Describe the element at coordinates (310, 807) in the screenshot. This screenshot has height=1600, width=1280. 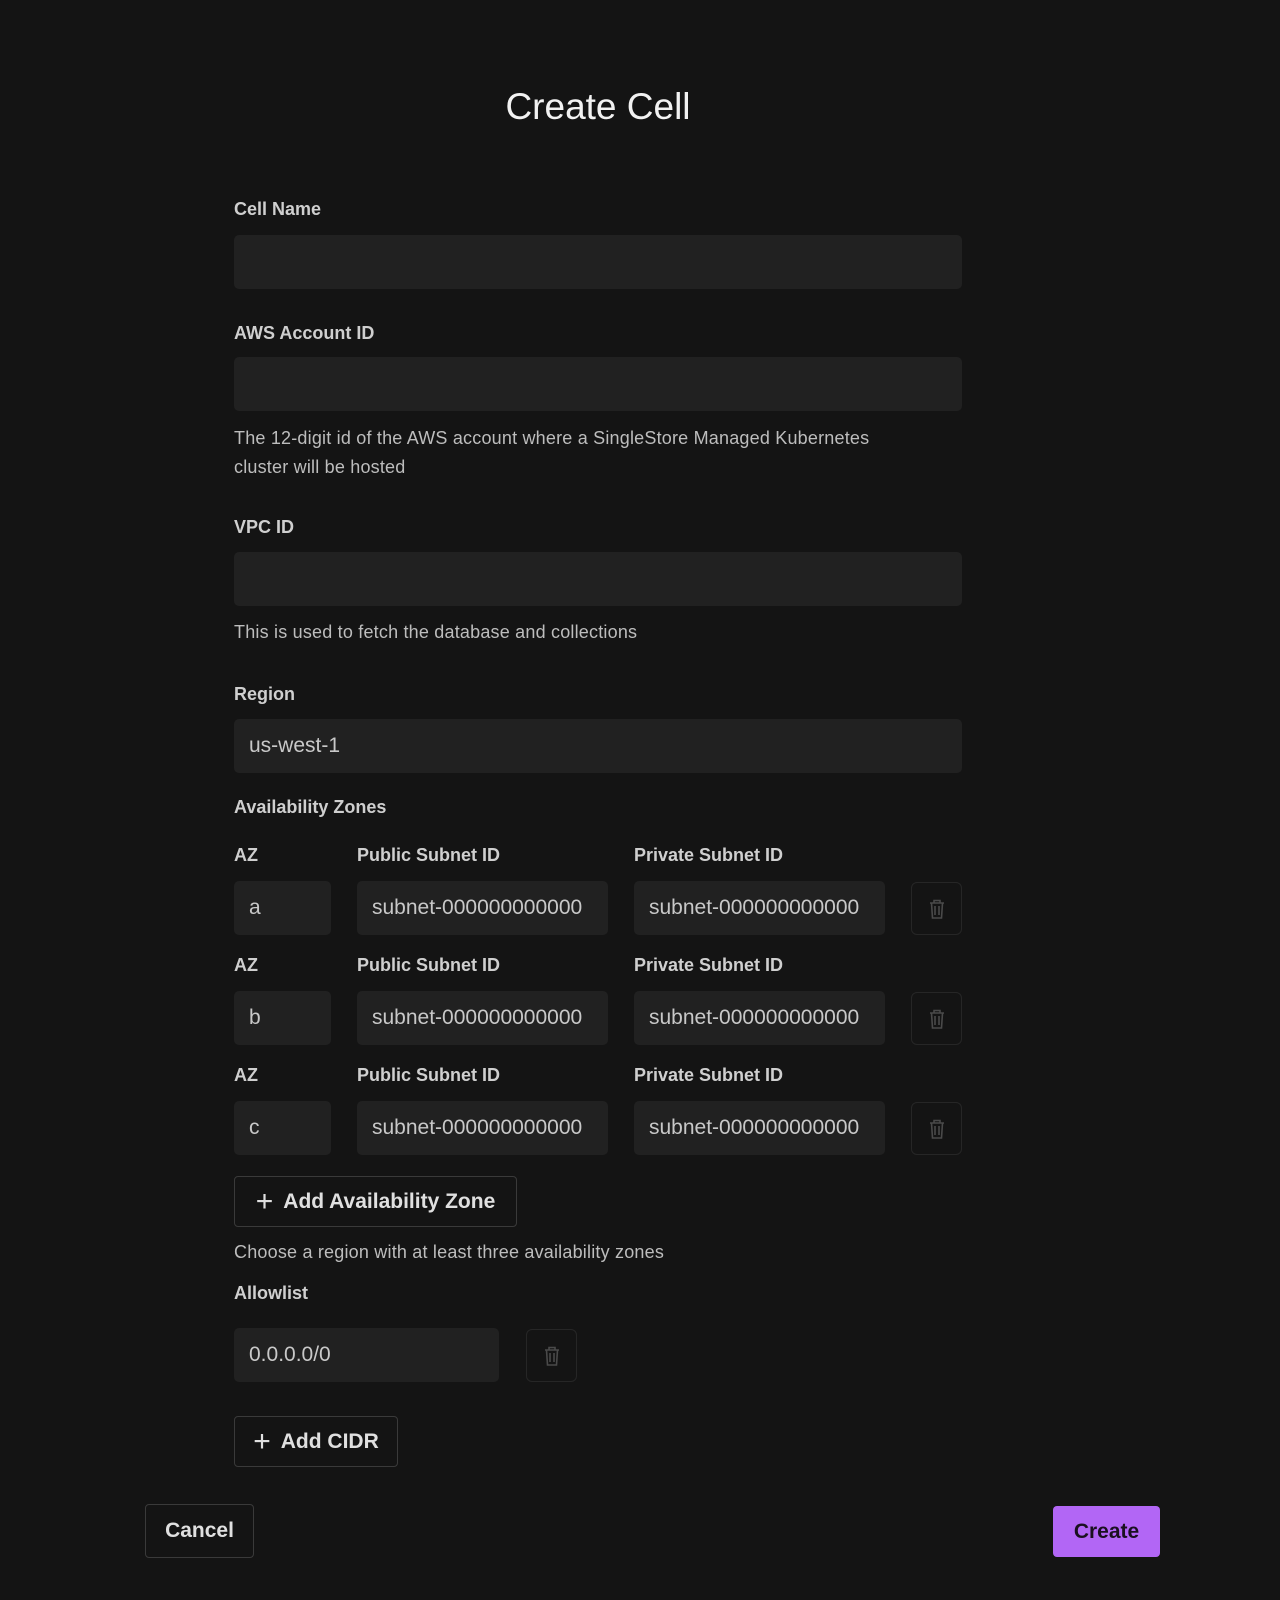
I see `availability-zones-label: Availability Zones` at that location.